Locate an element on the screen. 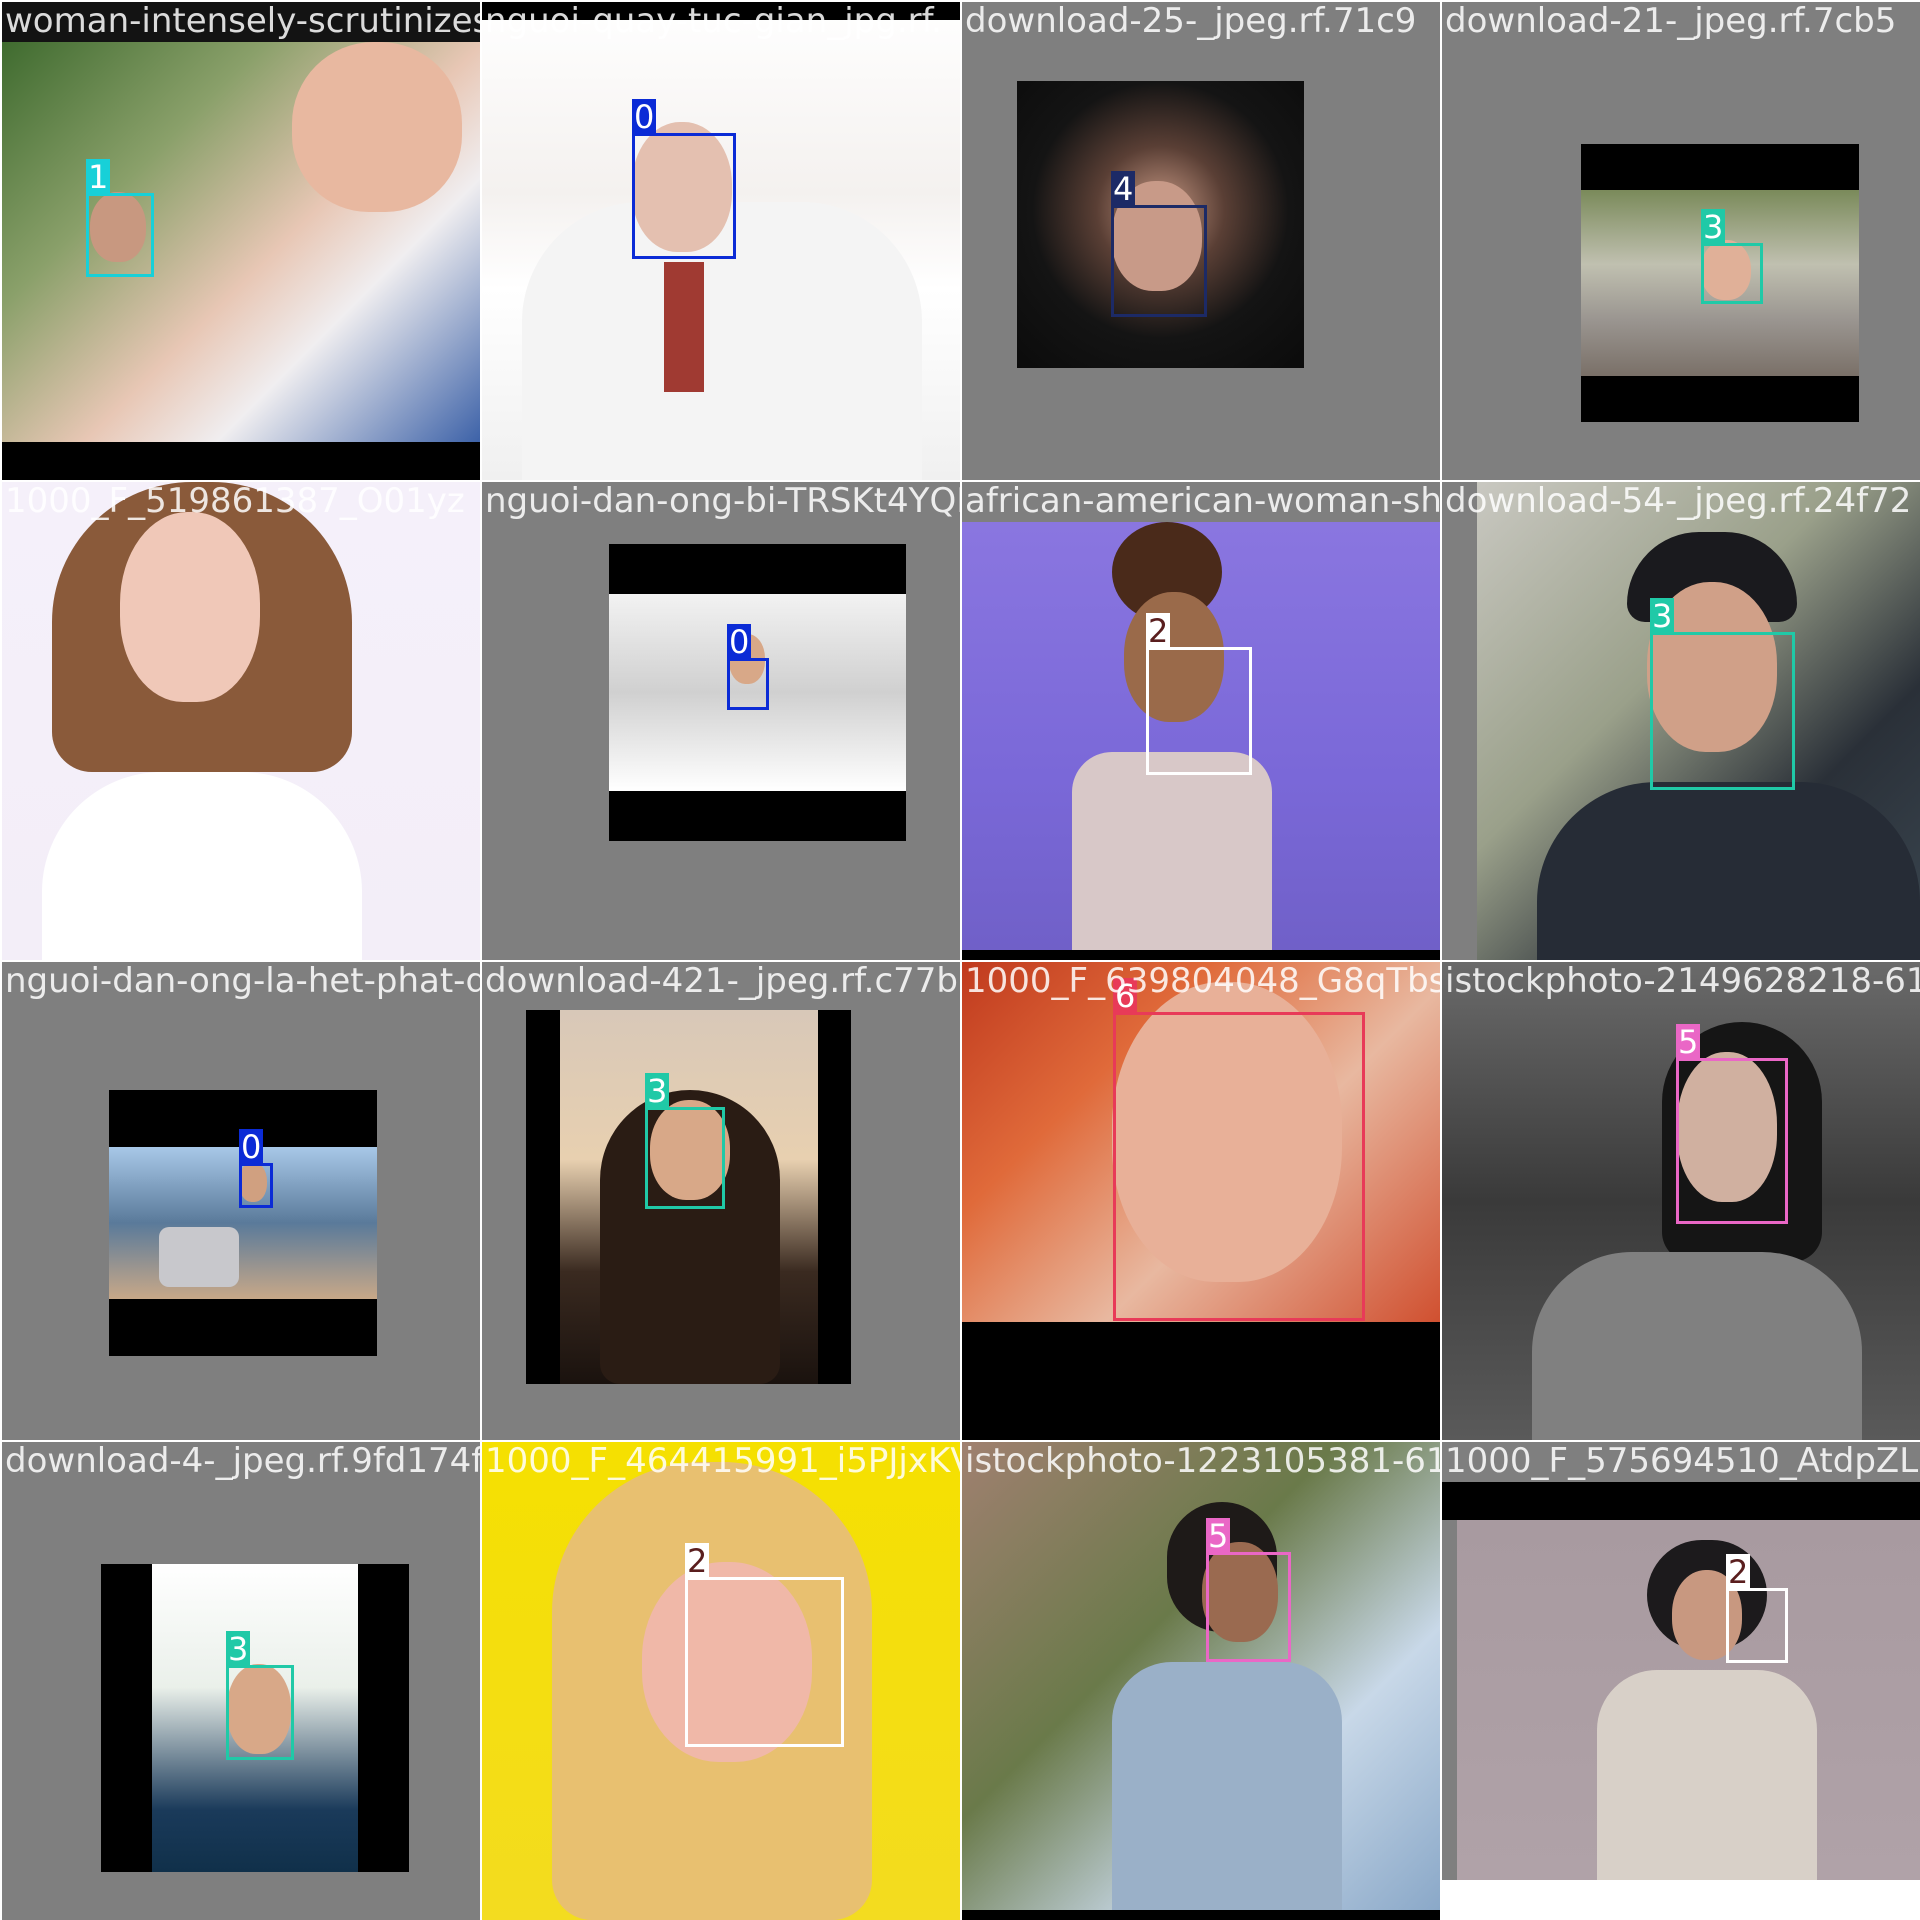 This screenshot has height=1920, width=1920. tile: 3 download-21-_jpeg.rf.7cb5 is located at coordinates (1681, 241).